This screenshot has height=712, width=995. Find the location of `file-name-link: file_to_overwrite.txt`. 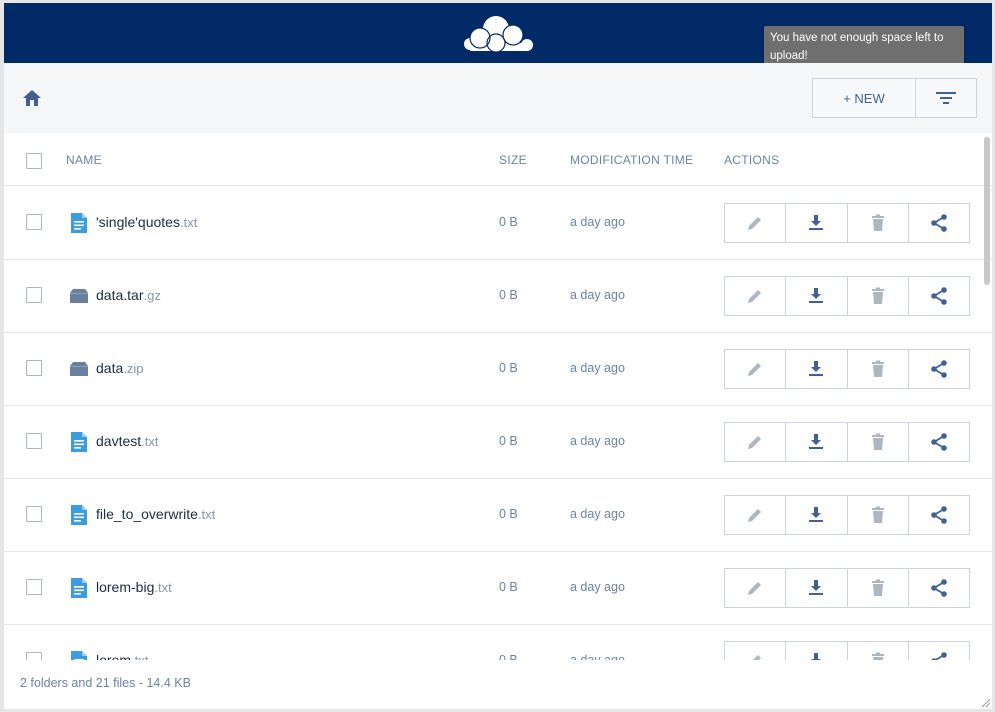

file-name-link: file_to_overwrite.txt is located at coordinates (155, 514).